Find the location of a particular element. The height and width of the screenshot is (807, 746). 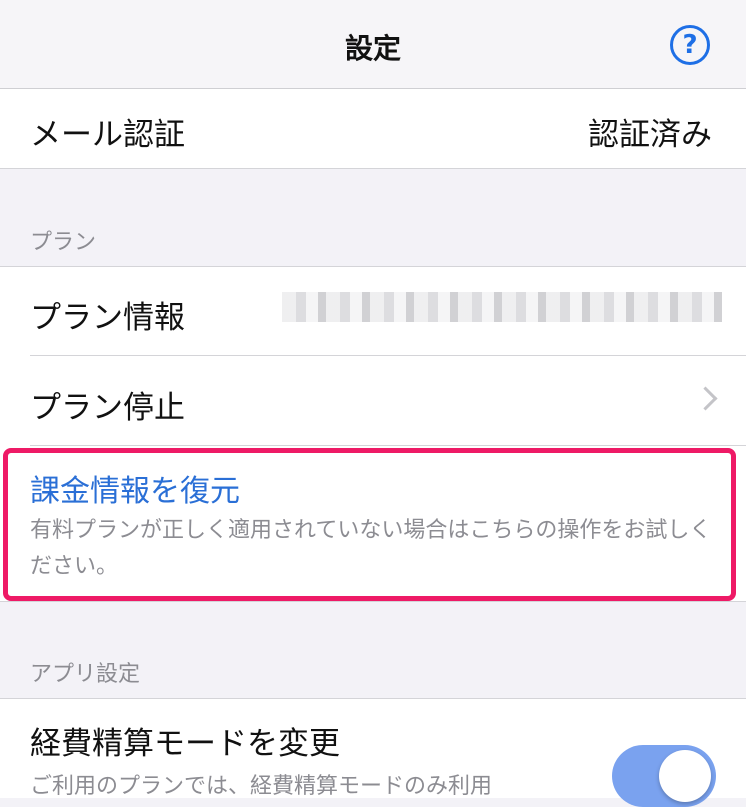

app-settings-section-header: アプリ設定 is located at coordinates (85, 674).